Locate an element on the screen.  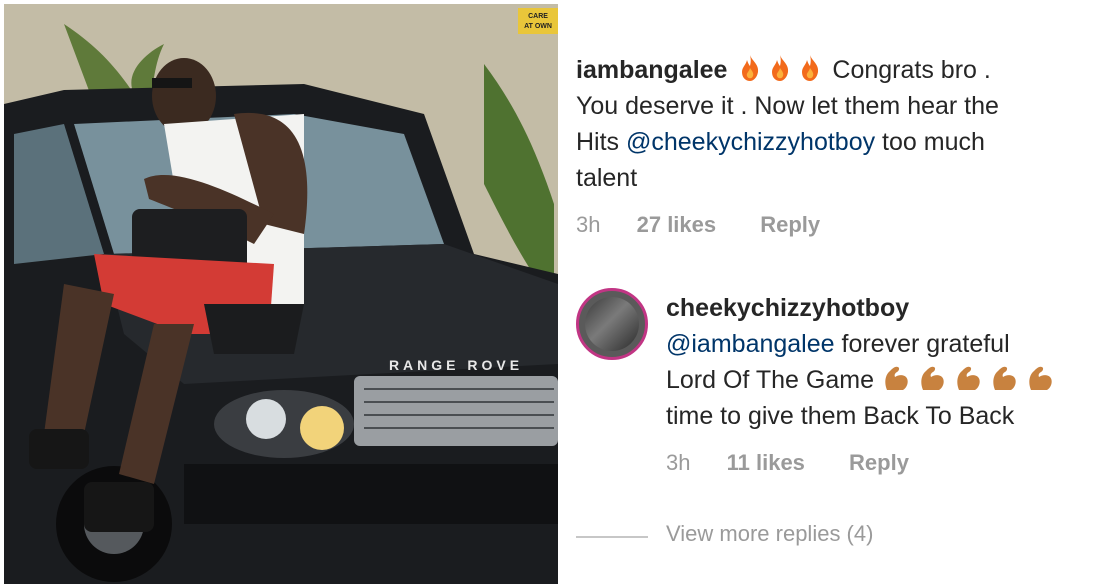
comment-meta: 3h 27 likes Reply is located at coordinates (841, 225).